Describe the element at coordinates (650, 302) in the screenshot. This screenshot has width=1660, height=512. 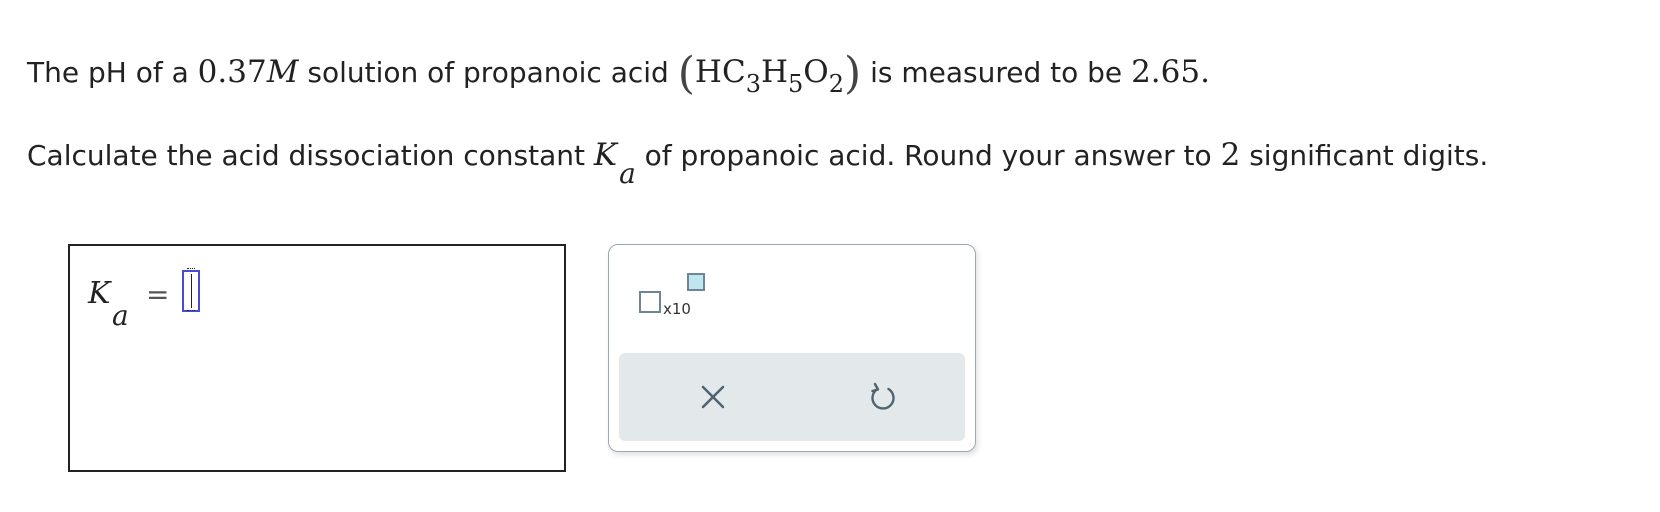
I see `base-box-icon` at that location.